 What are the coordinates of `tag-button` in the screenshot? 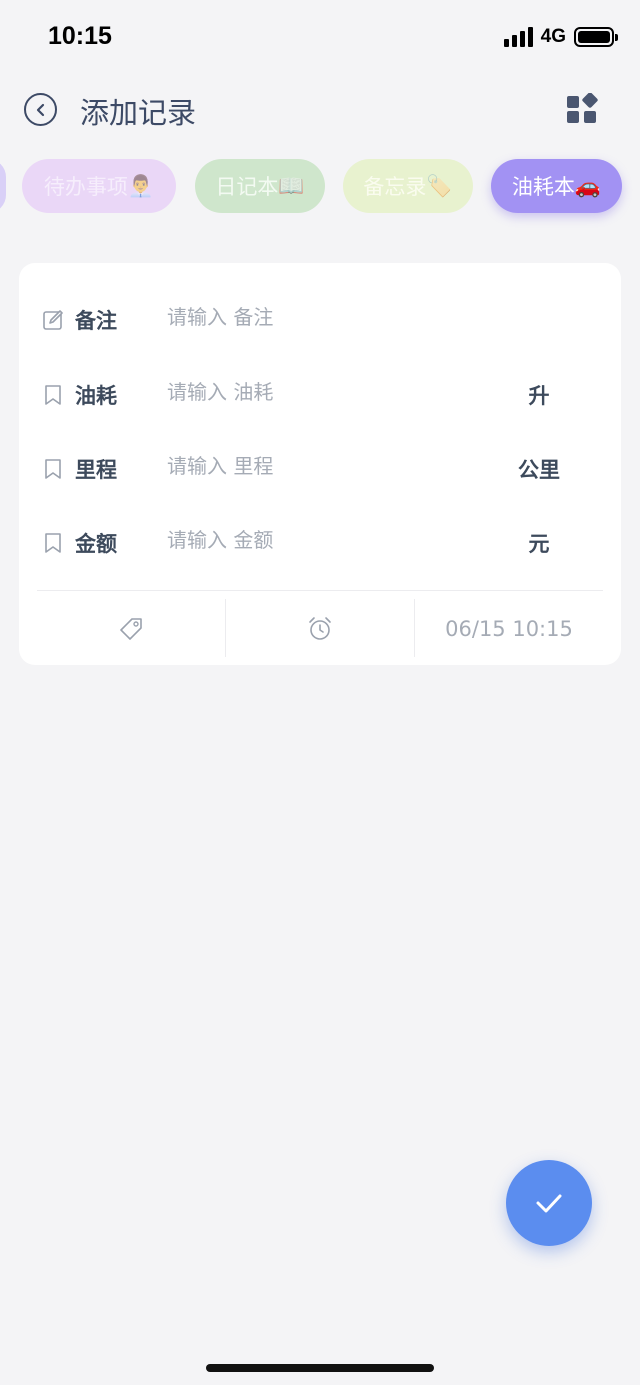 It's located at (131, 629).